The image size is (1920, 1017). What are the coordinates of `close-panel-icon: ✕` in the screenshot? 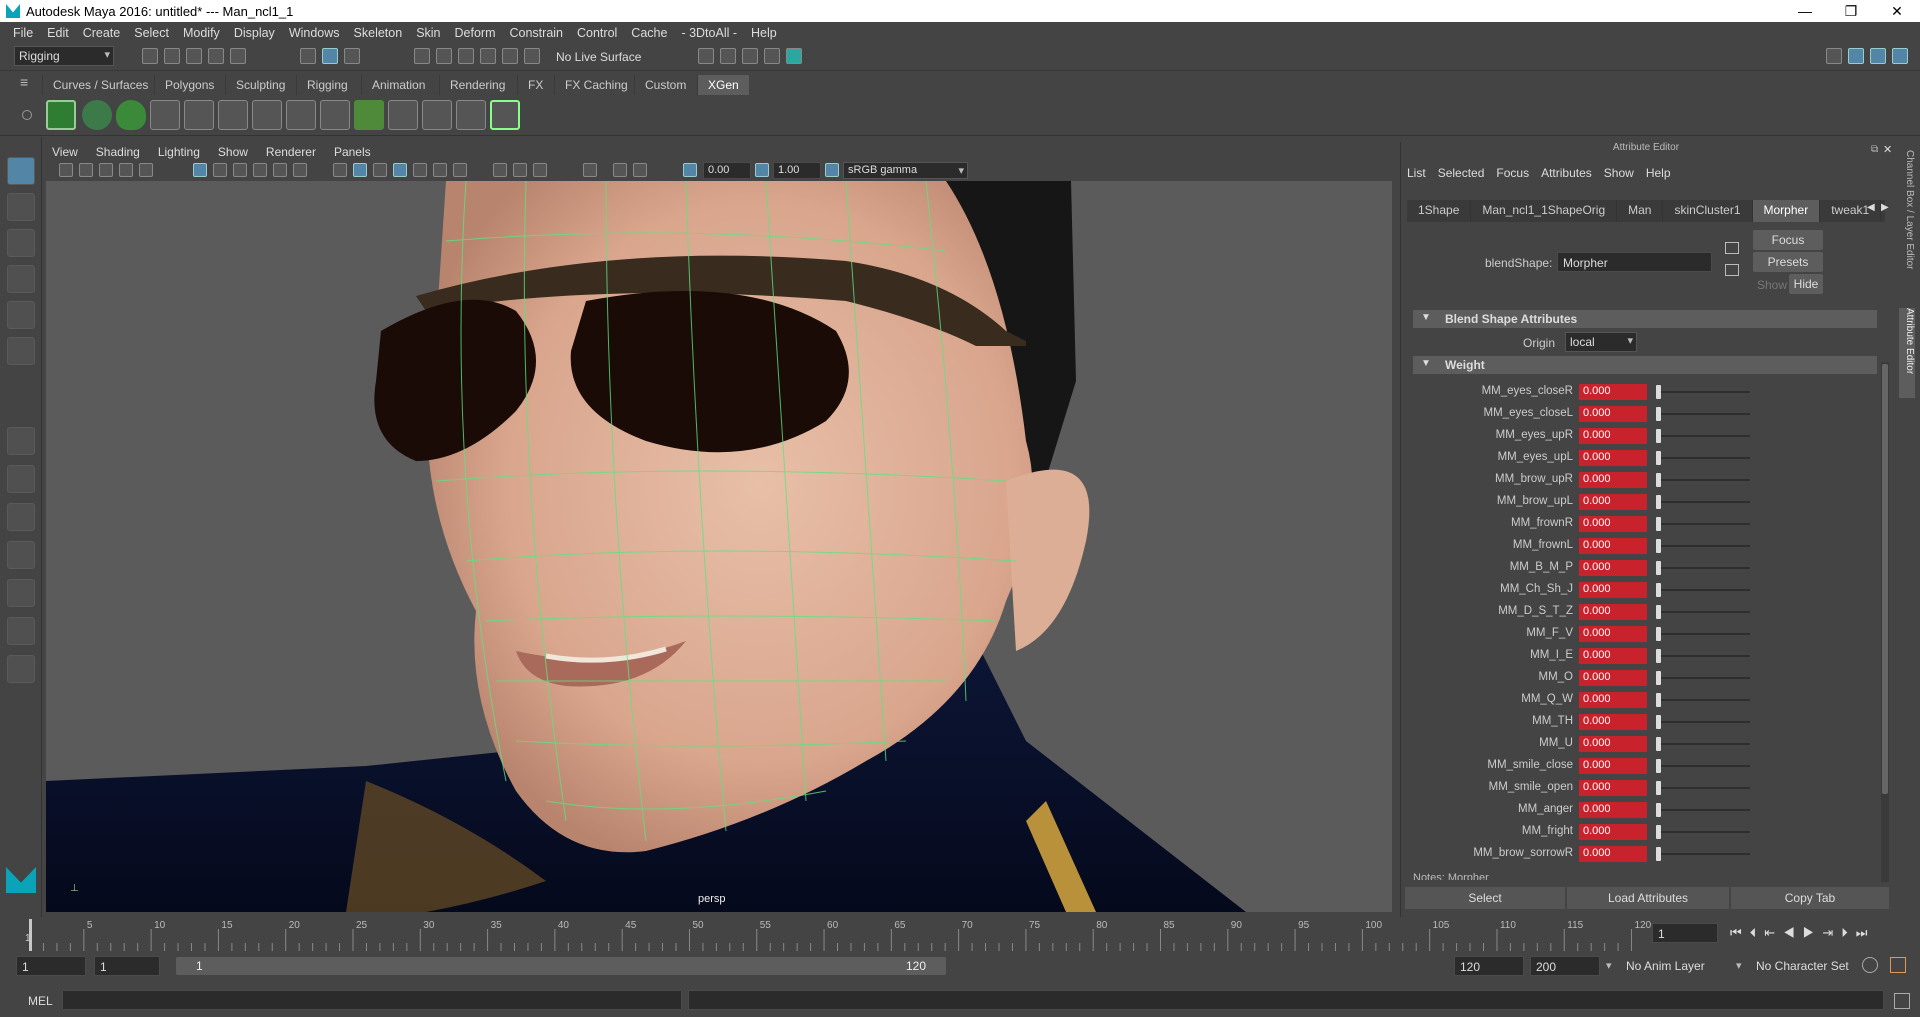 It's located at (1887, 149).